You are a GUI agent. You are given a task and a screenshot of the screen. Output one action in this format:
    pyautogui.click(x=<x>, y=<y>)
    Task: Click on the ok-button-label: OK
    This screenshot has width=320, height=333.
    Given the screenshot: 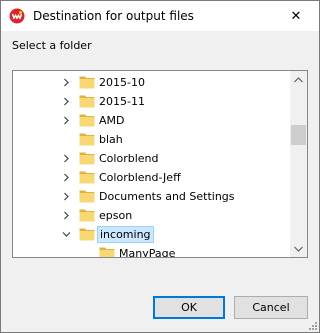 What is the action you would take?
    pyautogui.click(x=189, y=307)
    